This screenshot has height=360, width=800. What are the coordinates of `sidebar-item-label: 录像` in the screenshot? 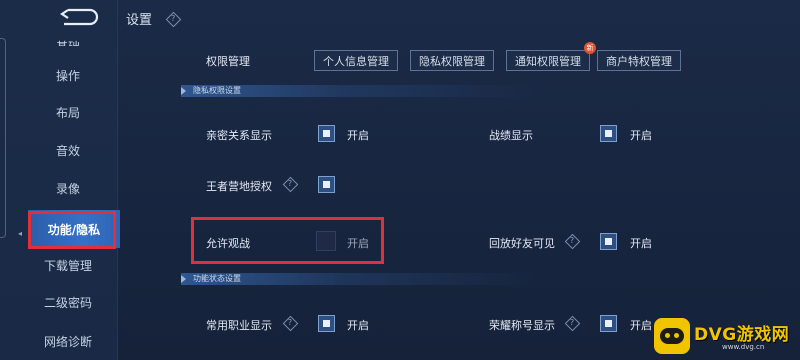 It's located at (67, 188).